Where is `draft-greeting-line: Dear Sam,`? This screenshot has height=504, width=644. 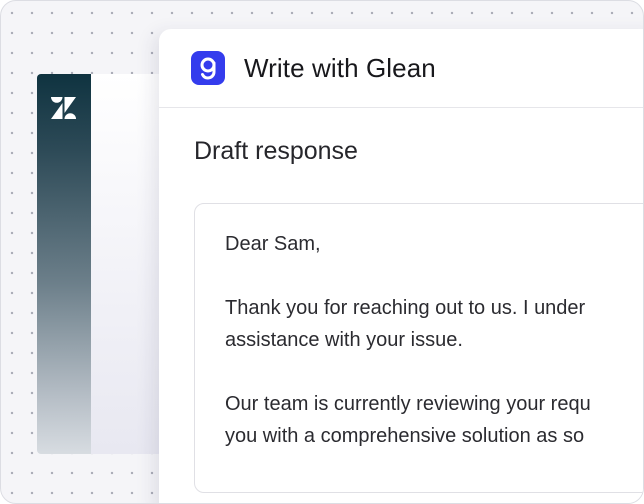
draft-greeting-line: Dear Sam, is located at coordinates (273, 244).